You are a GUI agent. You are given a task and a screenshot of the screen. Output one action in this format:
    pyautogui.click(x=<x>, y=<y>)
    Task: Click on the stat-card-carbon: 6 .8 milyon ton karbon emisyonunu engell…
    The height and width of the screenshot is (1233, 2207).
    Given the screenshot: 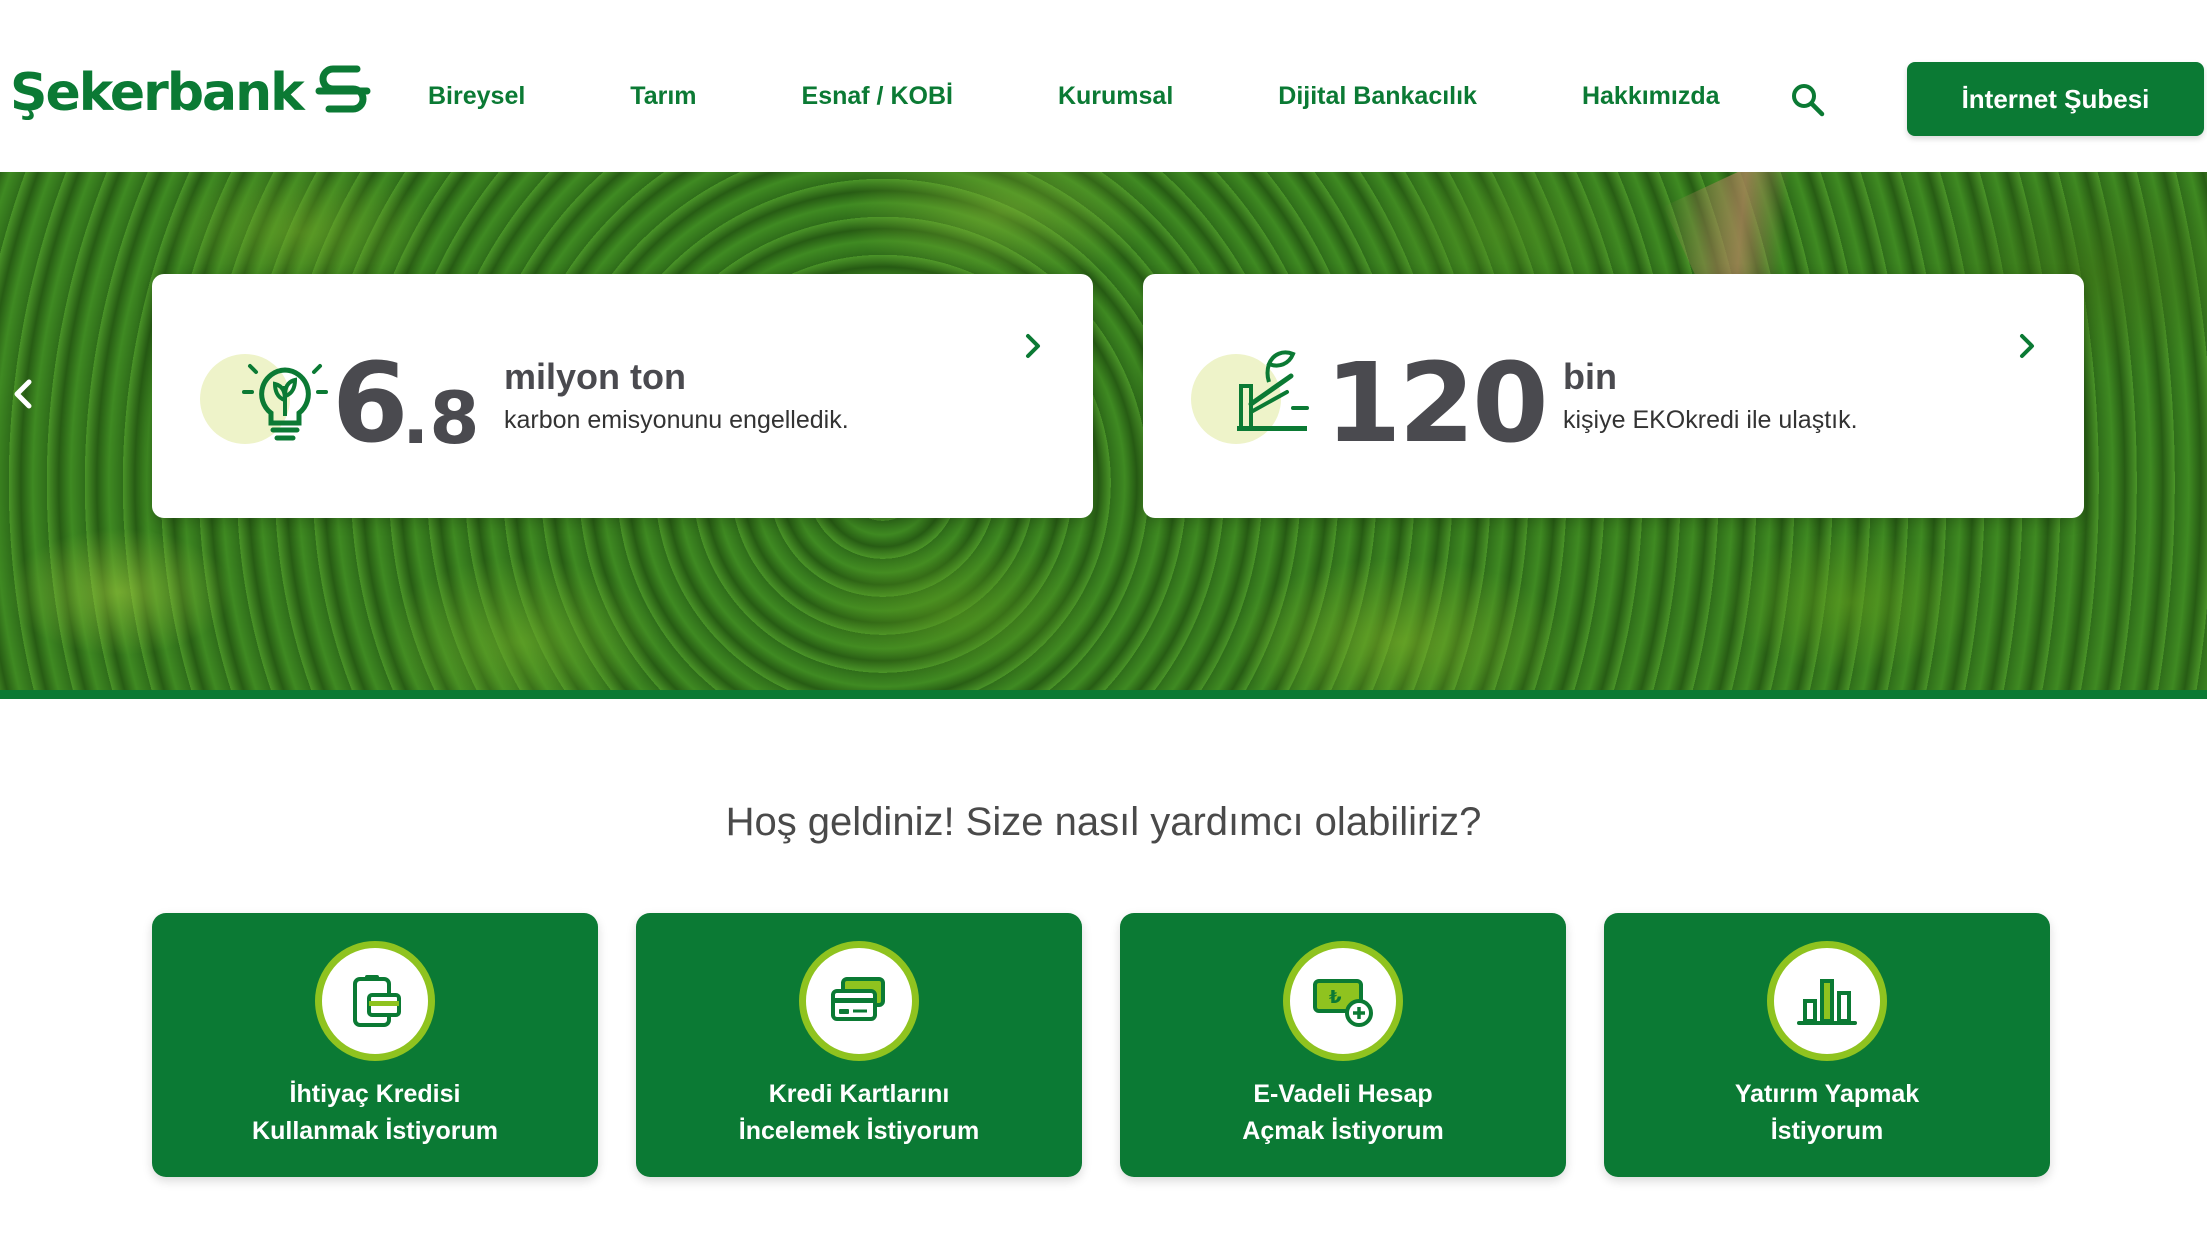 What is the action you would take?
    pyautogui.click(x=622, y=396)
    